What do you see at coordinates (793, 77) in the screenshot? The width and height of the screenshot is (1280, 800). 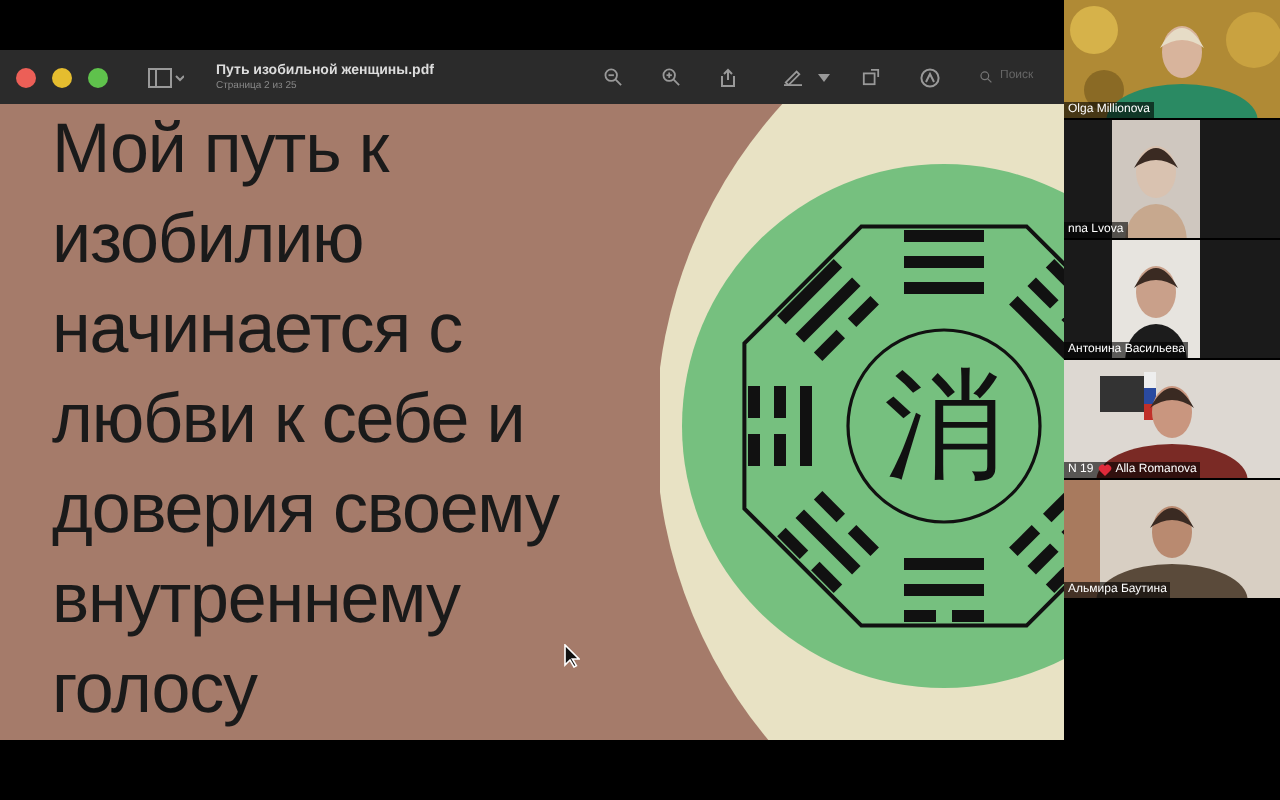 I see `pen-icon` at bounding box center [793, 77].